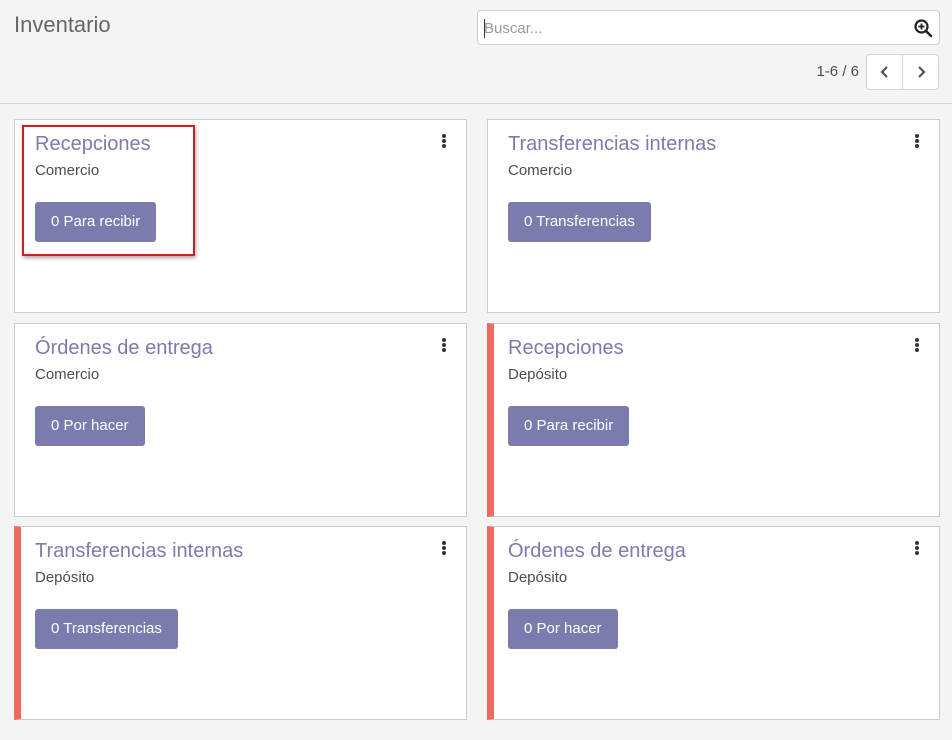 This screenshot has width=952, height=740. I want to click on pager-previous-button, so click(884, 72).